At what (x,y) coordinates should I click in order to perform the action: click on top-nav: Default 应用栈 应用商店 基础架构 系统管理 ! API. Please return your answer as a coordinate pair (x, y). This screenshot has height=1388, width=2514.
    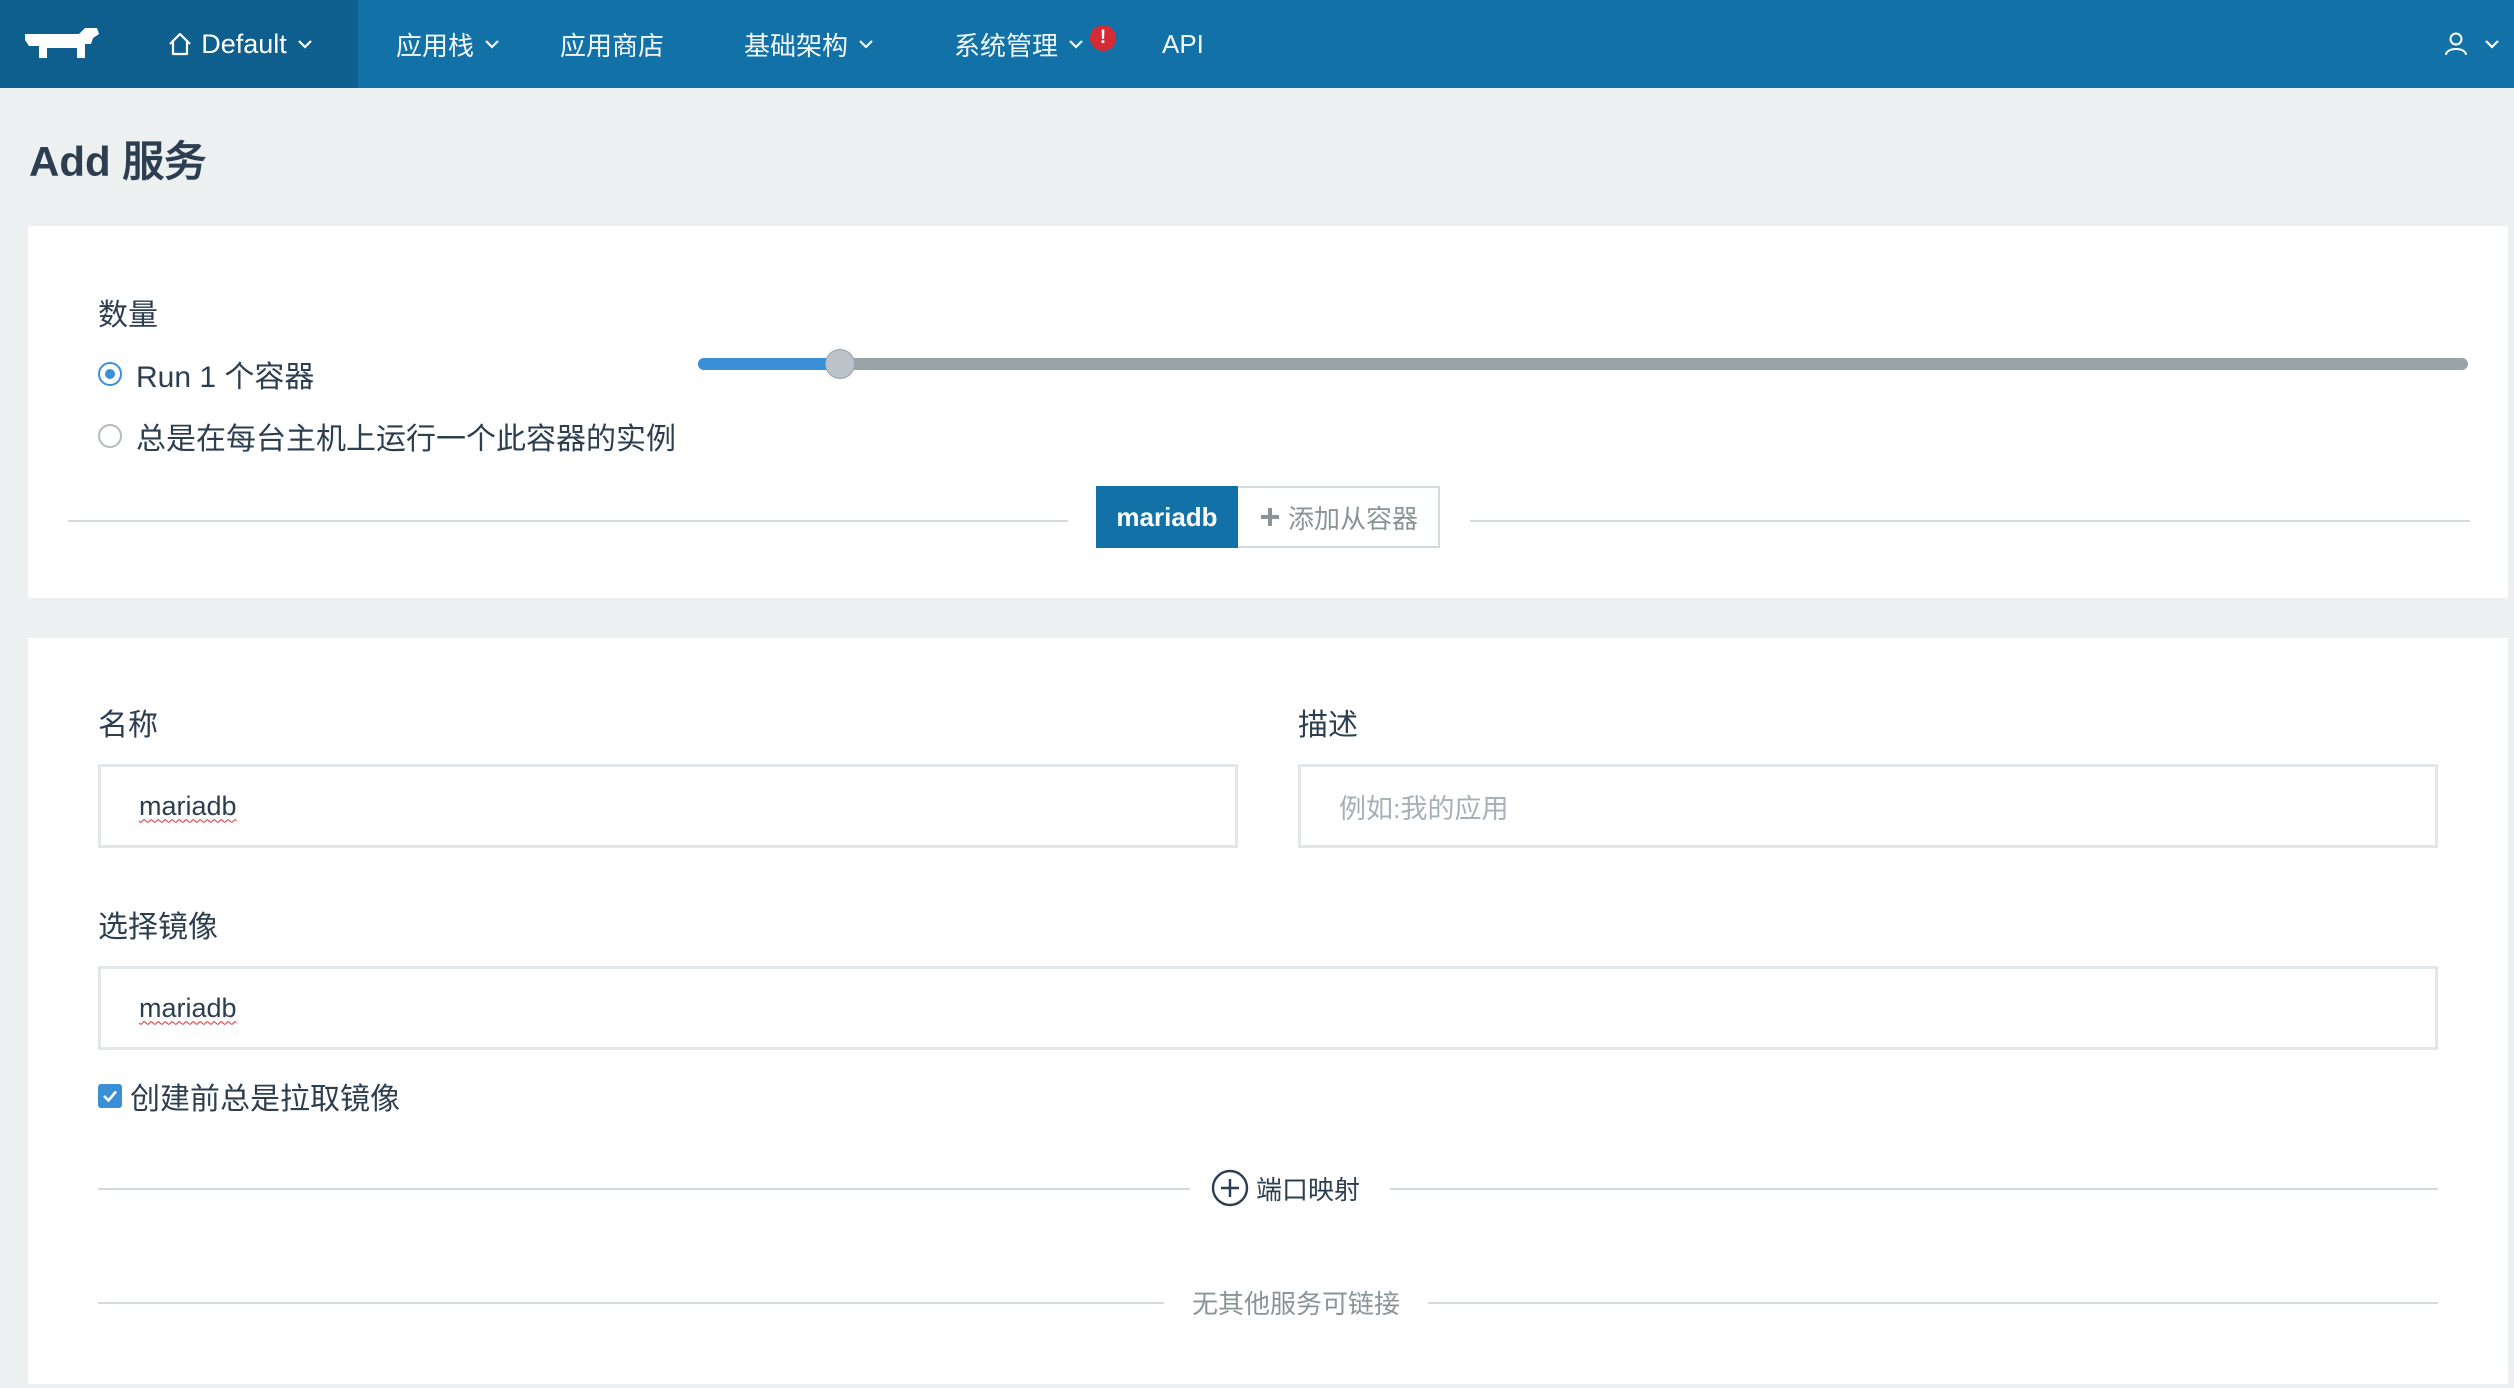
    Looking at the image, I should click on (1257, 44).